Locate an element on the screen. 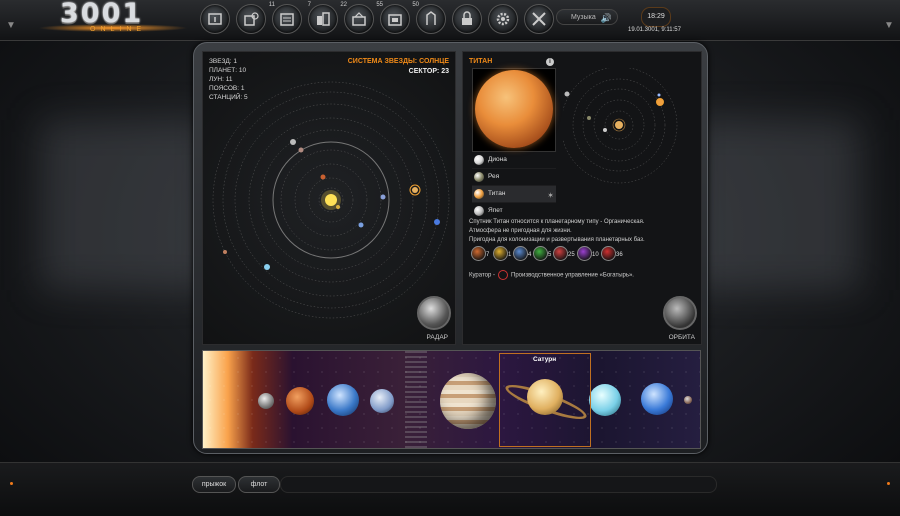 This screenshot has height=516, width=900. lock-icon is located at coordinates (467, 19).